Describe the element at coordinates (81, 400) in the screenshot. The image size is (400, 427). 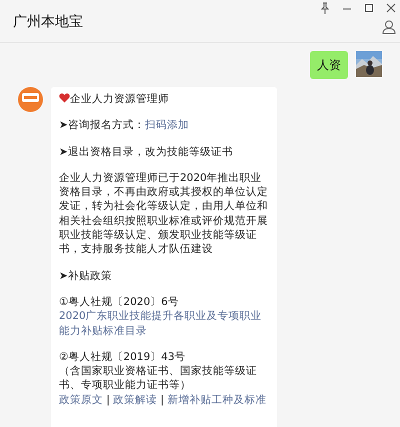
I see `link: 政策原文` at that location.